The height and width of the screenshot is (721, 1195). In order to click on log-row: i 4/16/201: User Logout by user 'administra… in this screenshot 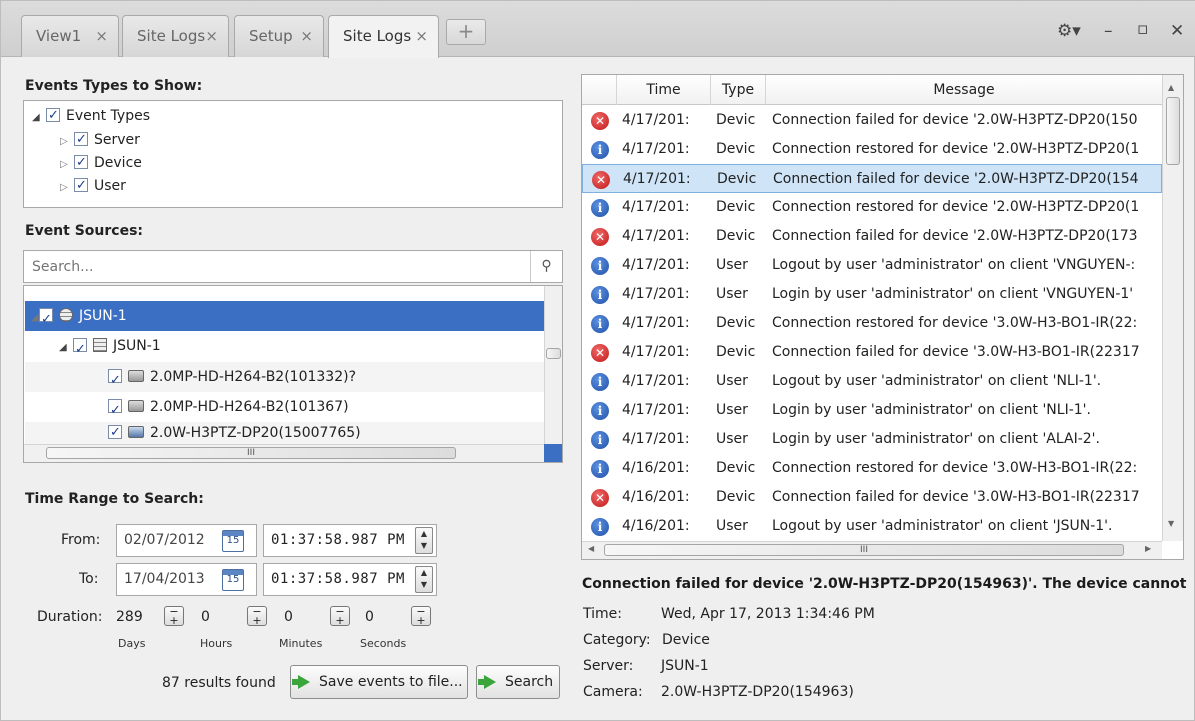, I will do `click(872, 526)`.